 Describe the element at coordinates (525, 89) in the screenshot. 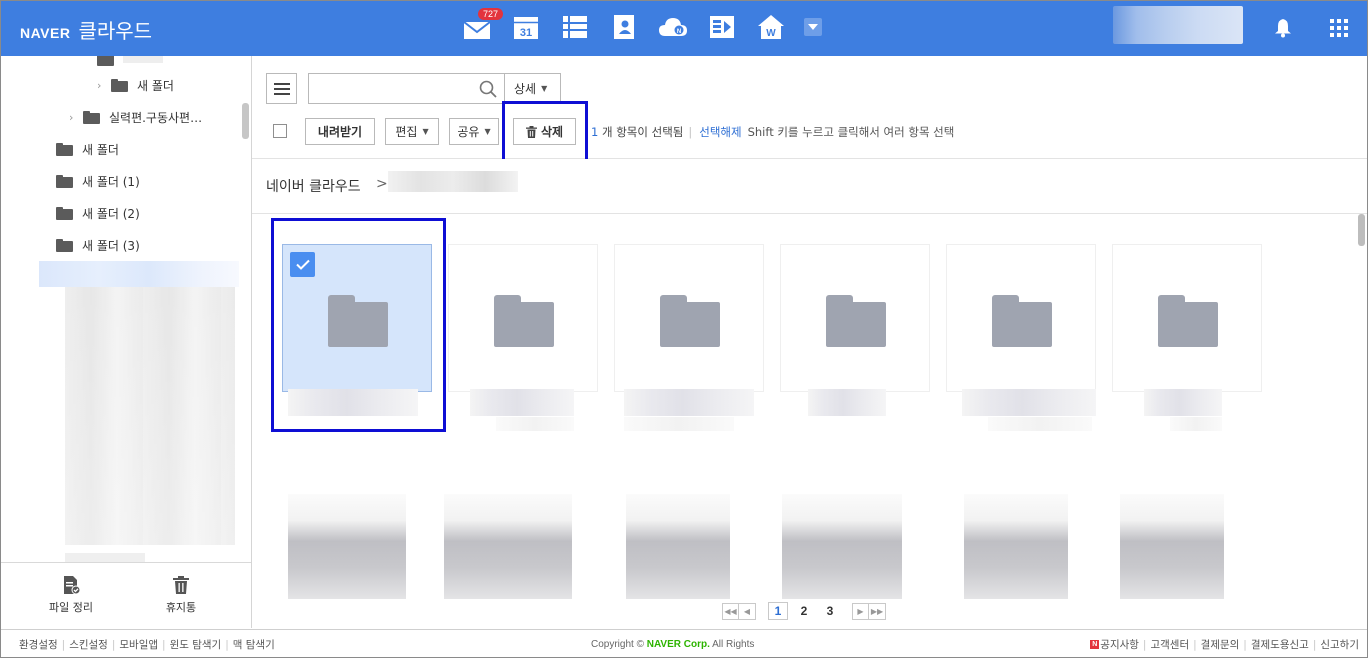

I see `detail-search-label: 상세` at that location.